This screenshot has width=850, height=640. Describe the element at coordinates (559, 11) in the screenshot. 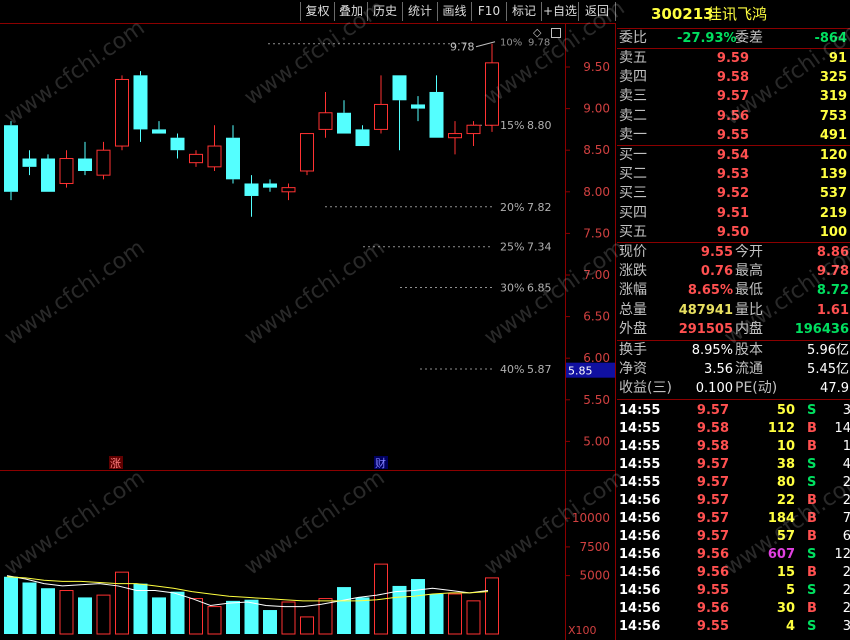

I see `toolbar-button-add-watchlist: +自选` at that location.